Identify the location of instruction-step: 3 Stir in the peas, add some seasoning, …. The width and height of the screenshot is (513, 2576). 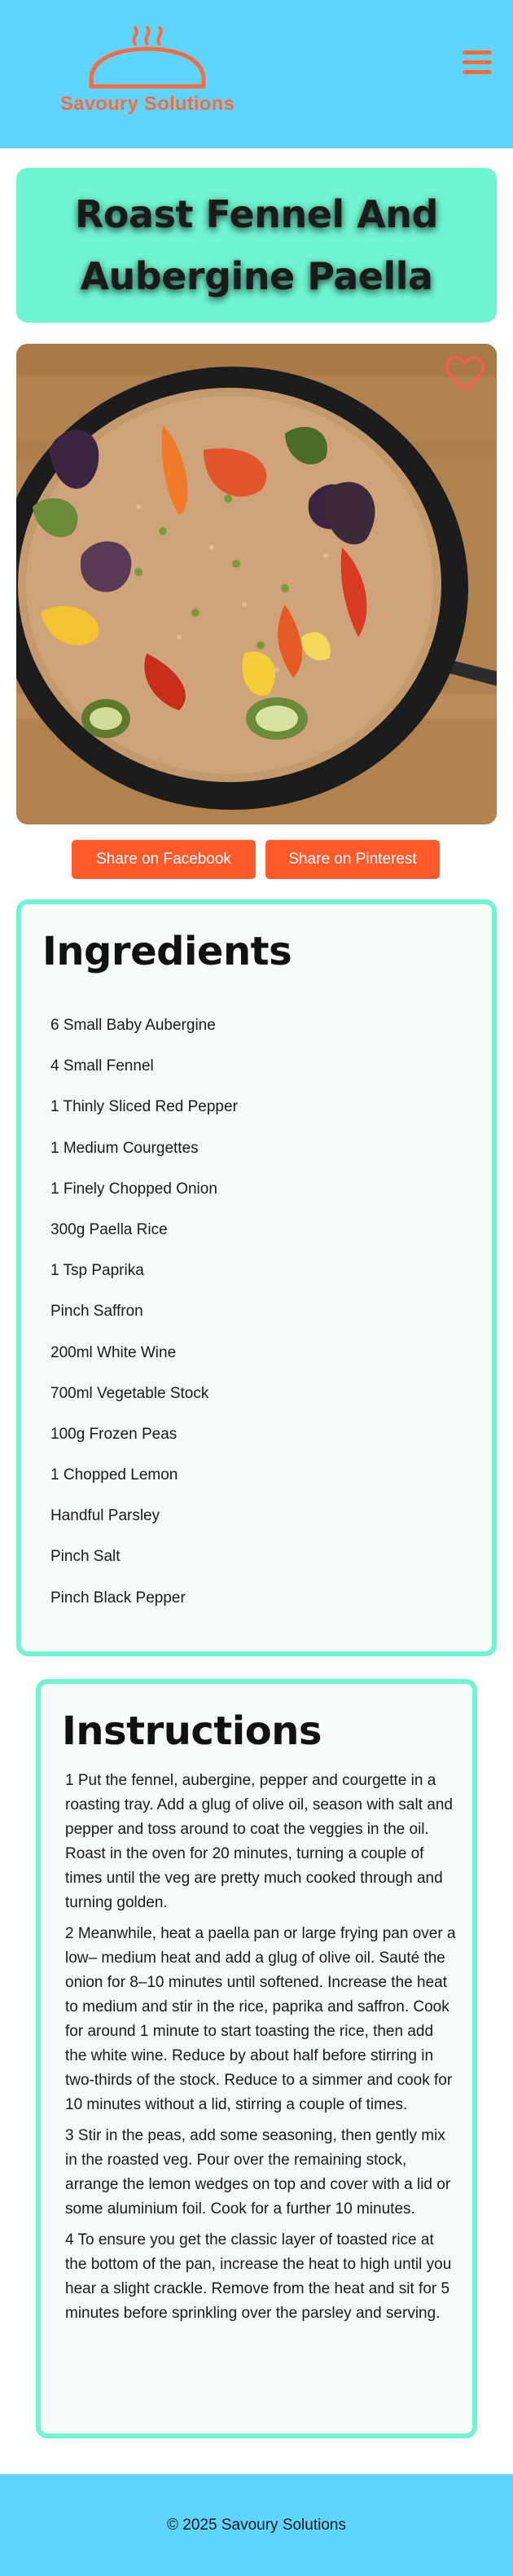
(258, 2172).